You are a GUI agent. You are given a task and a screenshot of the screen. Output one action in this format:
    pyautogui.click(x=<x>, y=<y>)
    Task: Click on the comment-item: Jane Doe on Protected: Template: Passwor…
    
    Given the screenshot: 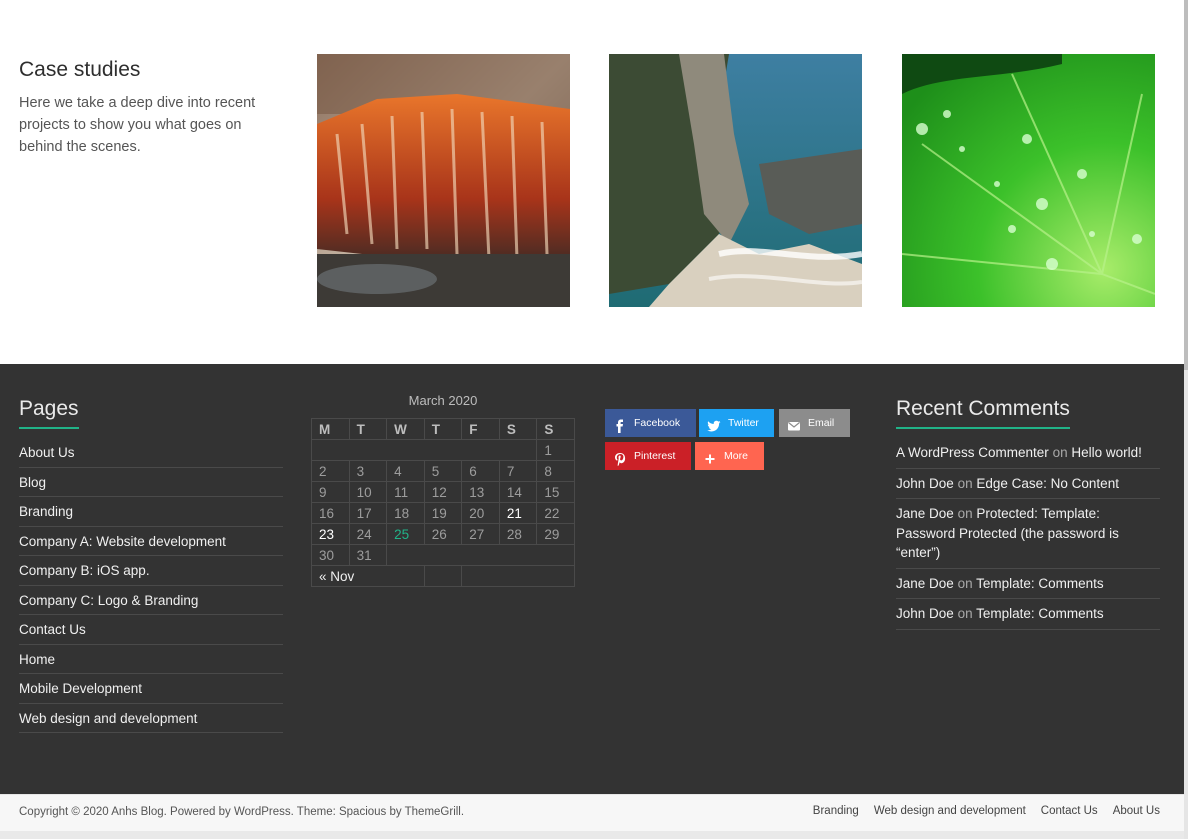 What is the action you would take?
    pyautogui.click(x=1028, y=534)
    